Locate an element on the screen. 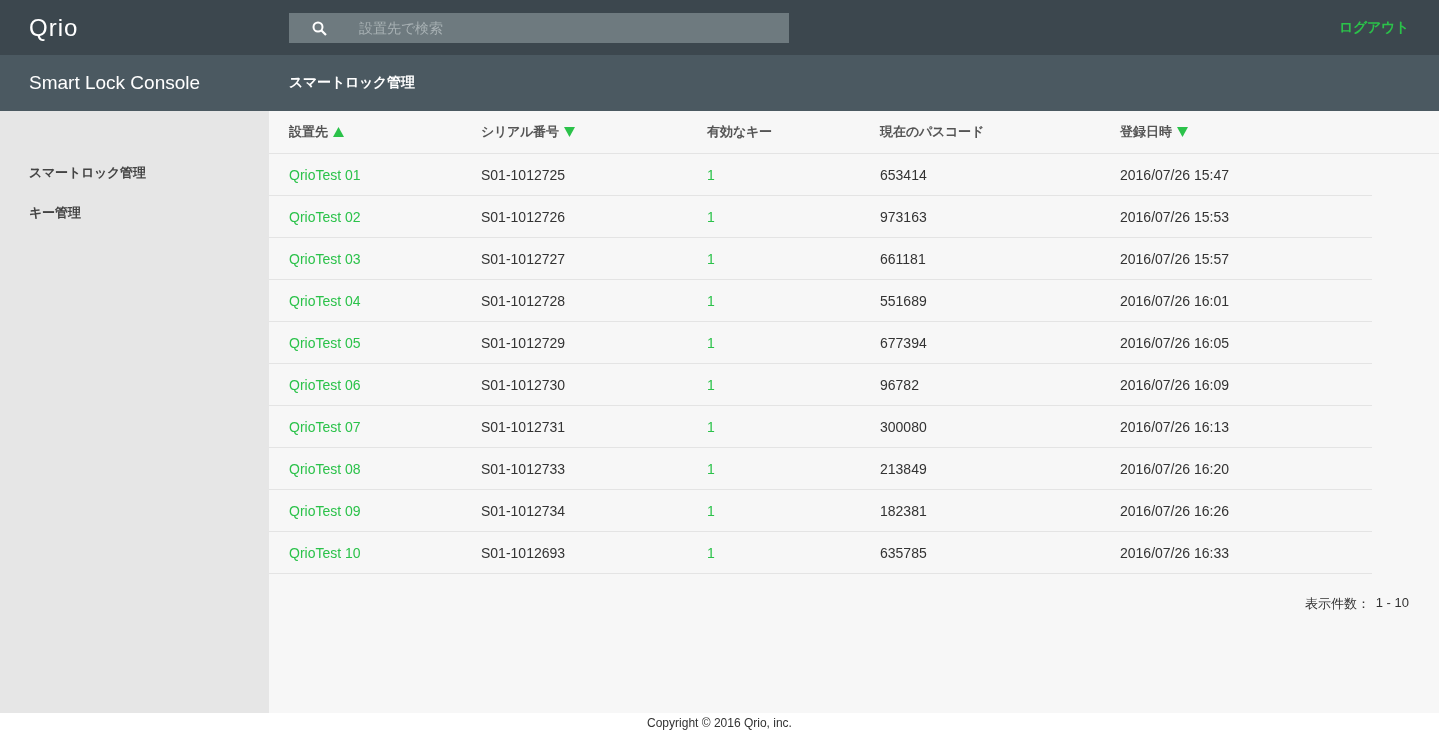  table-cell: 2016/07/26 16:09 is located at coordinates (1174, 384).